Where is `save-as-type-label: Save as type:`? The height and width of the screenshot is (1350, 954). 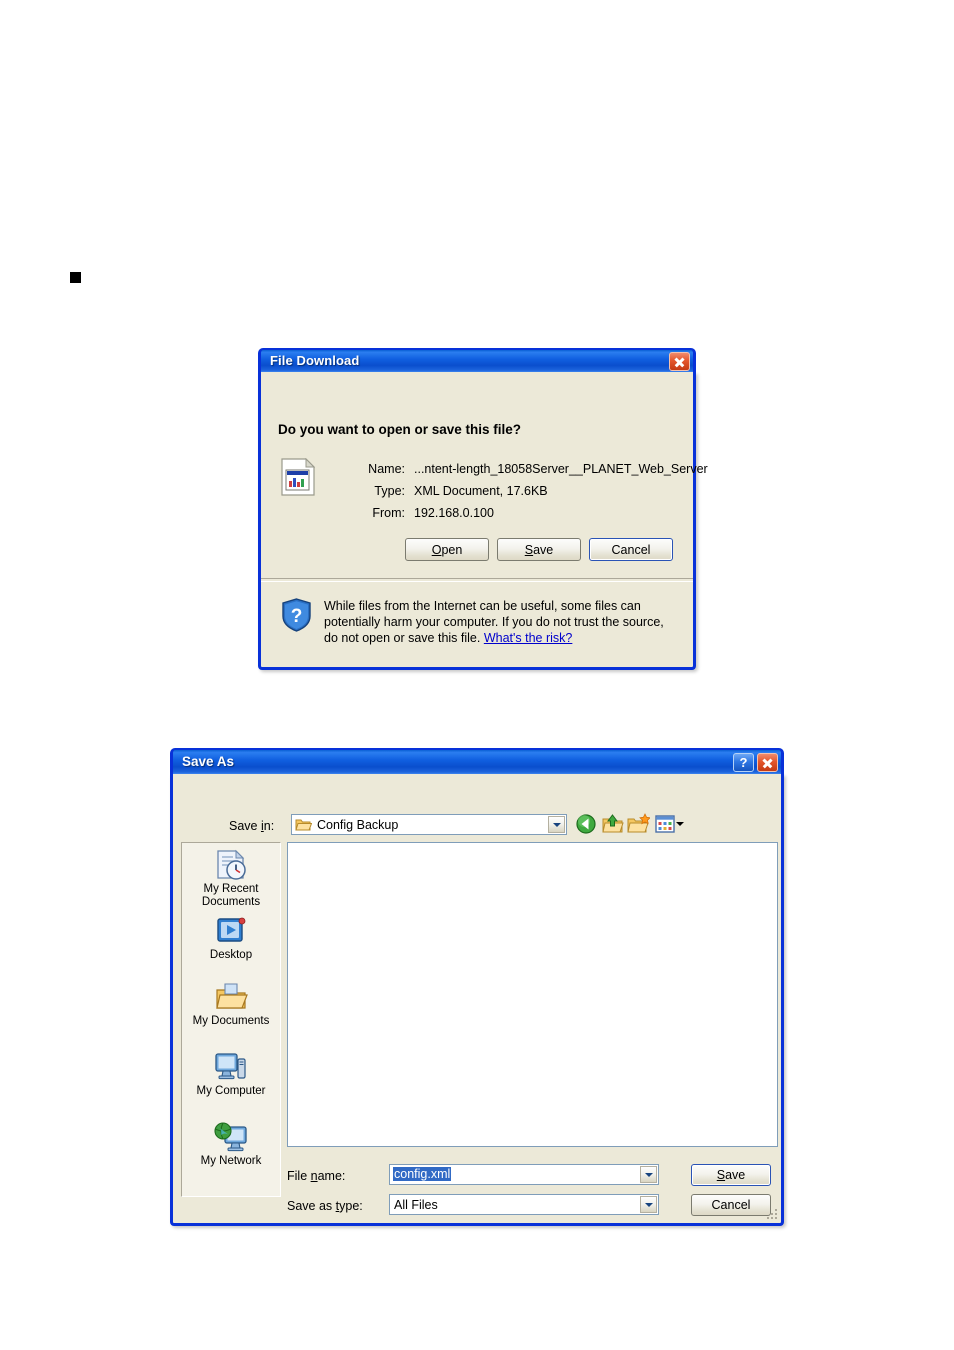 save-as-type-label: Save as type: is located at coordinates (325, 1206).